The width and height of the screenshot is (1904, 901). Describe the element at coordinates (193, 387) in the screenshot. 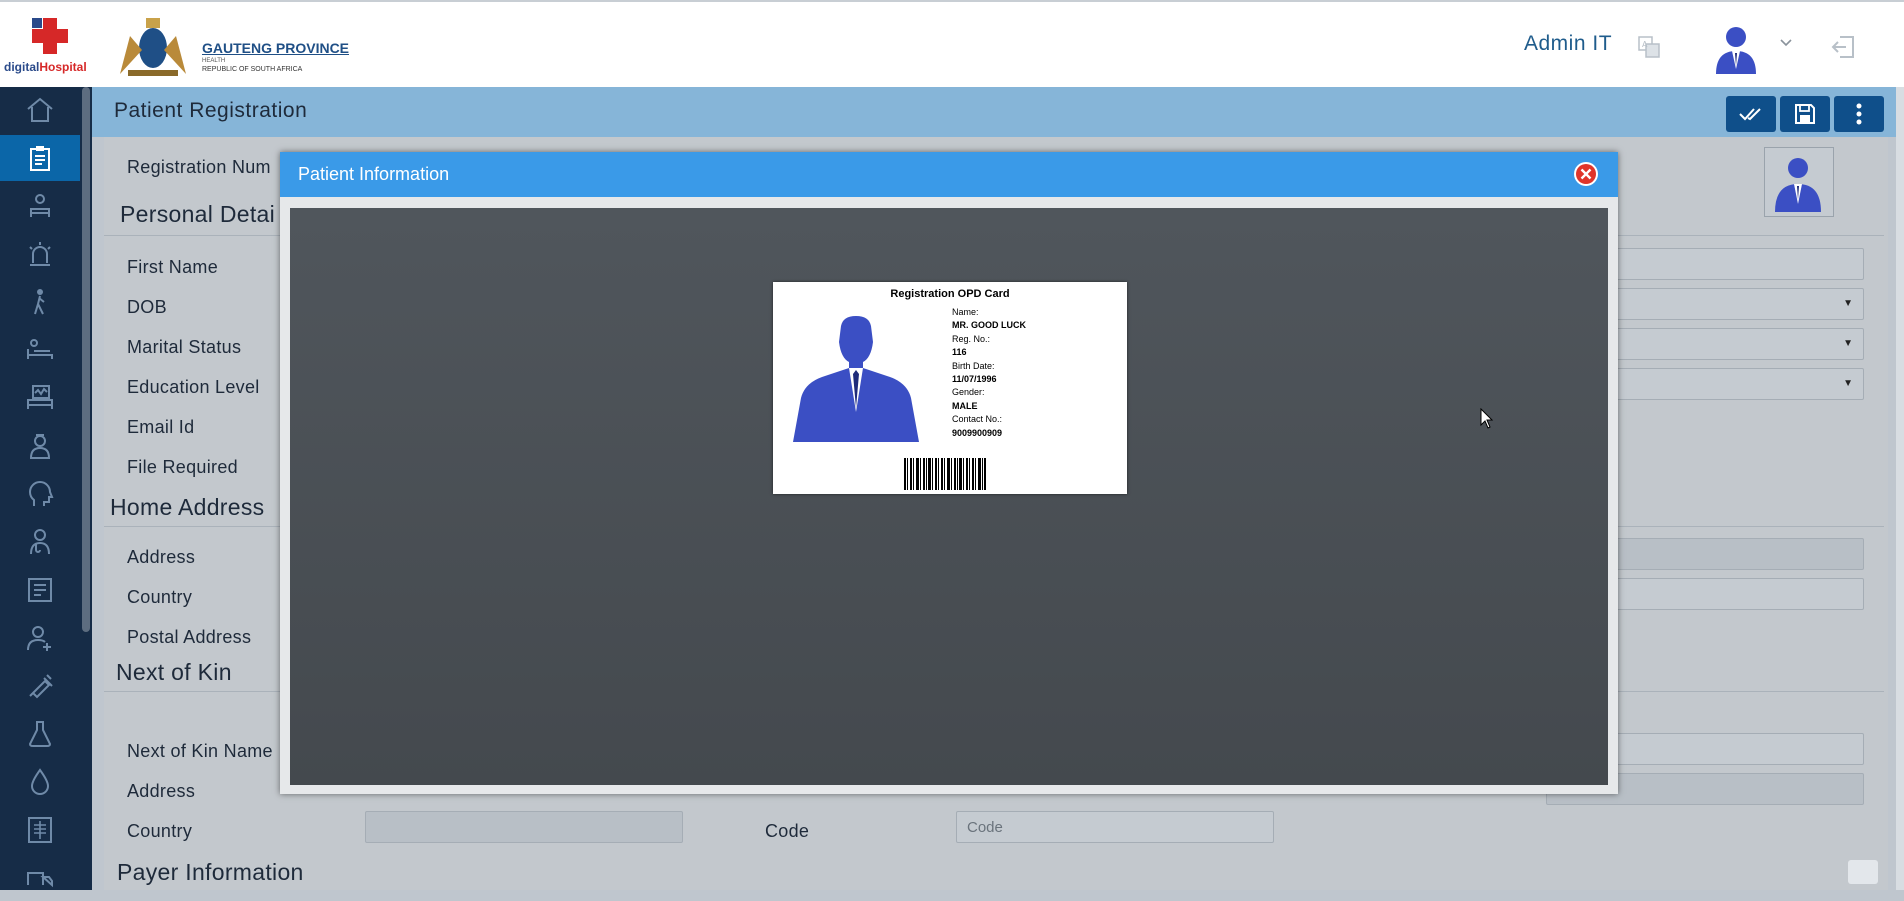

I see `education-level-label: Education Level` at that location.